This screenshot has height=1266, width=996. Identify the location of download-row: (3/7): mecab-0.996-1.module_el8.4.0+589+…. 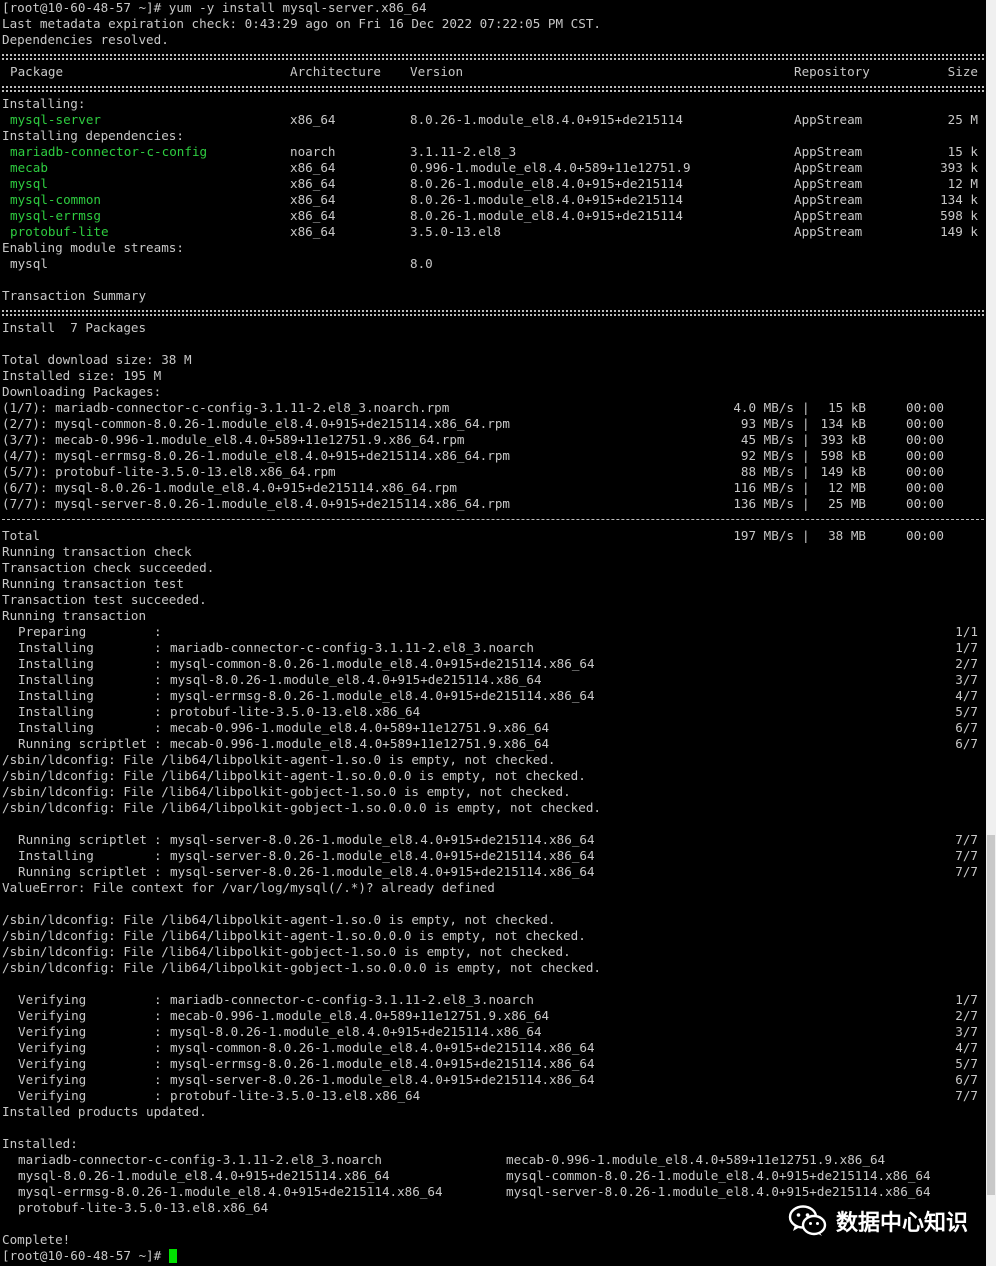
(493, 440).